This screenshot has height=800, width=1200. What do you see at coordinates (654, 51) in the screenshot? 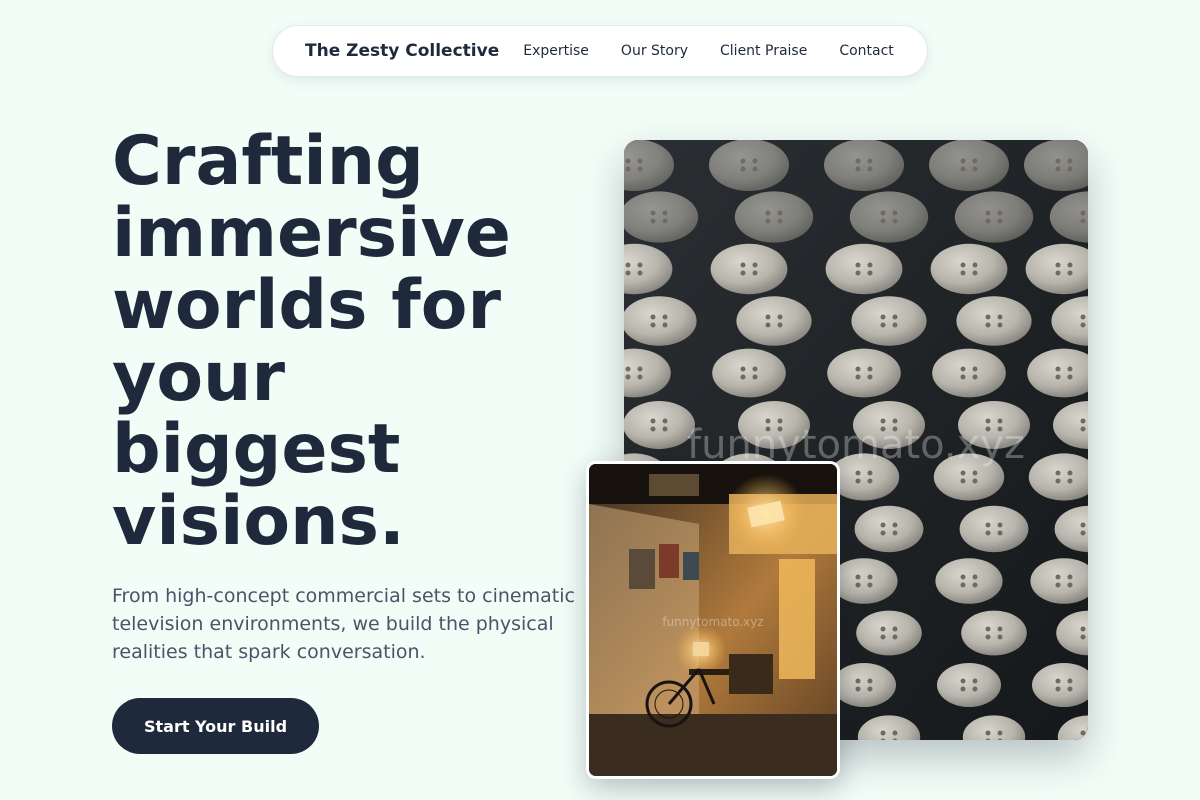
I see `nav-link-our-story: Our Story` at bounding box center [654, 51].